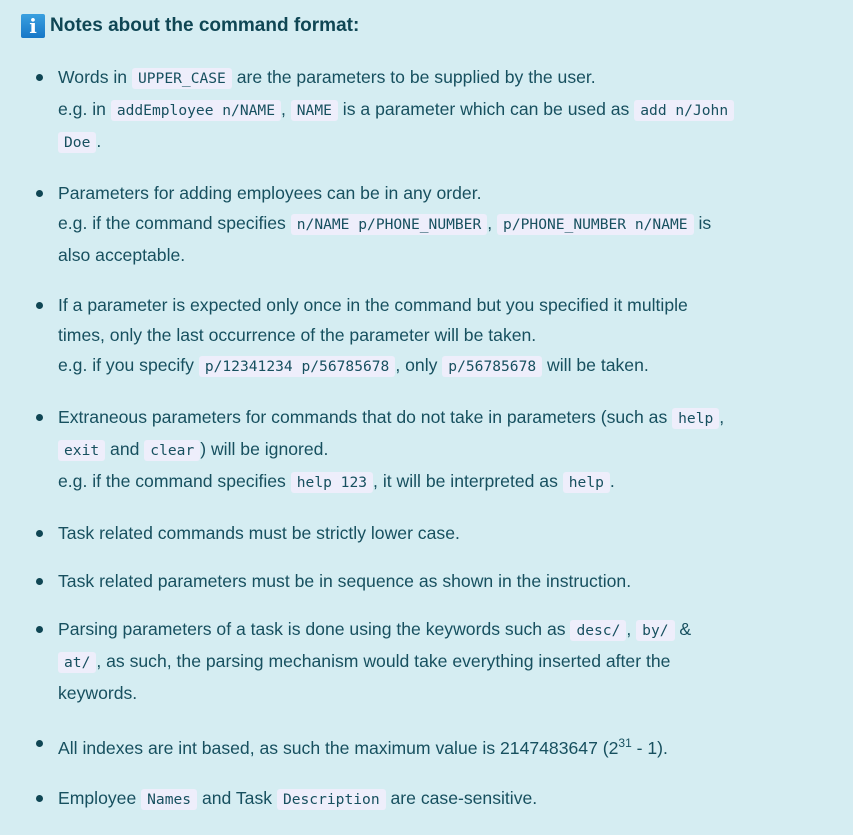  Describe the element at coordinates (195, 110) in the screenshot. I see `inline-code: addEmployee n/NAME` at that location.